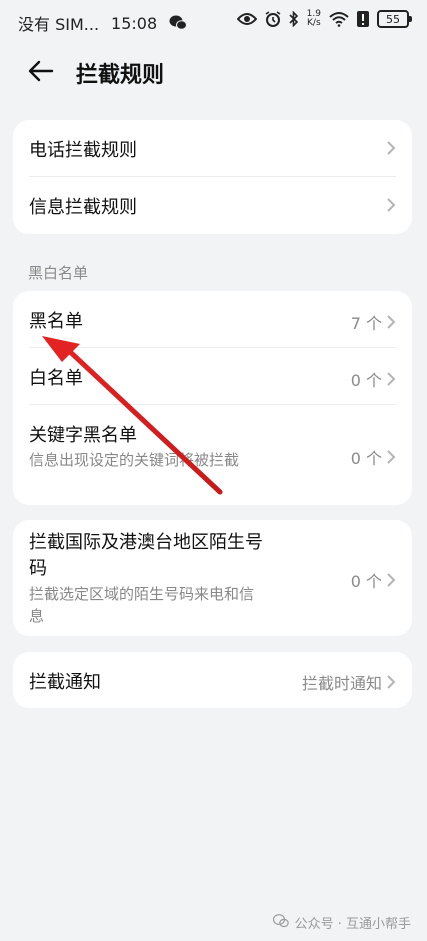 The width and height of the screenshot is (427, 941). What do you see at coordinates (83, 207) in the screenshot?
I see `row-label: 信息拦截规则` at bounding box center [83, 207].